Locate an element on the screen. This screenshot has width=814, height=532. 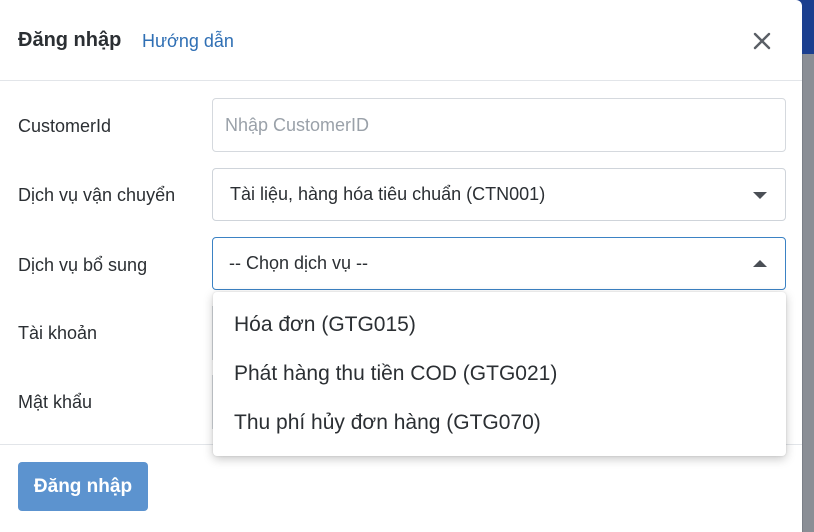
password-label: Mật khẩu is located at coordinates (55, 402).